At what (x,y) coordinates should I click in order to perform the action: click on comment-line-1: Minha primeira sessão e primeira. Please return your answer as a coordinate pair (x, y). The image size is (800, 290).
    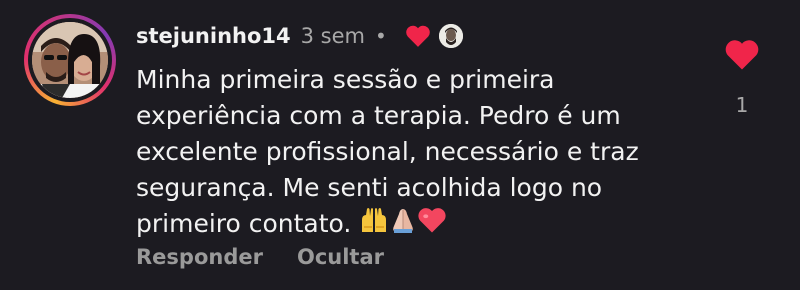
    Looking at the image, I should click on (345, 79).